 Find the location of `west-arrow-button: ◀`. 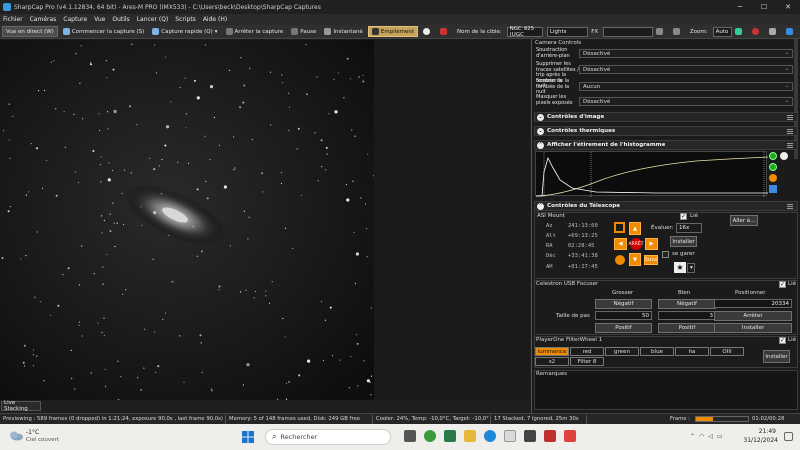

west-arrow-button: ◀ is located at coordinates (620, 244).